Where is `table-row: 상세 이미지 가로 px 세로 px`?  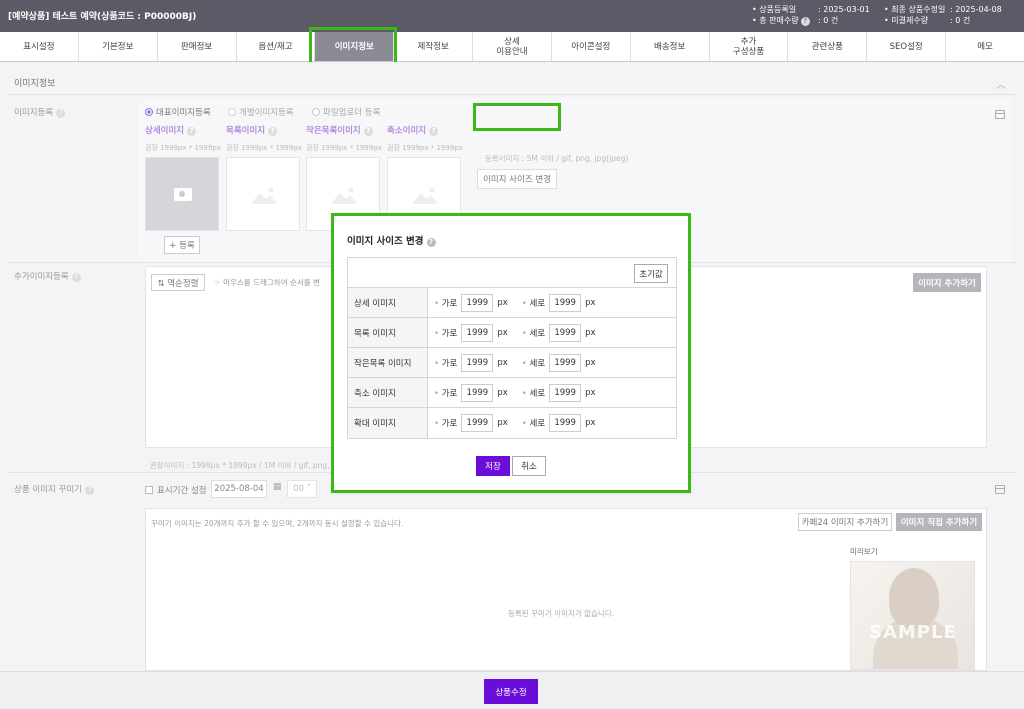 table-row: 상세 이미지 가로 px 세로 px is located at coordinates (512, 303).